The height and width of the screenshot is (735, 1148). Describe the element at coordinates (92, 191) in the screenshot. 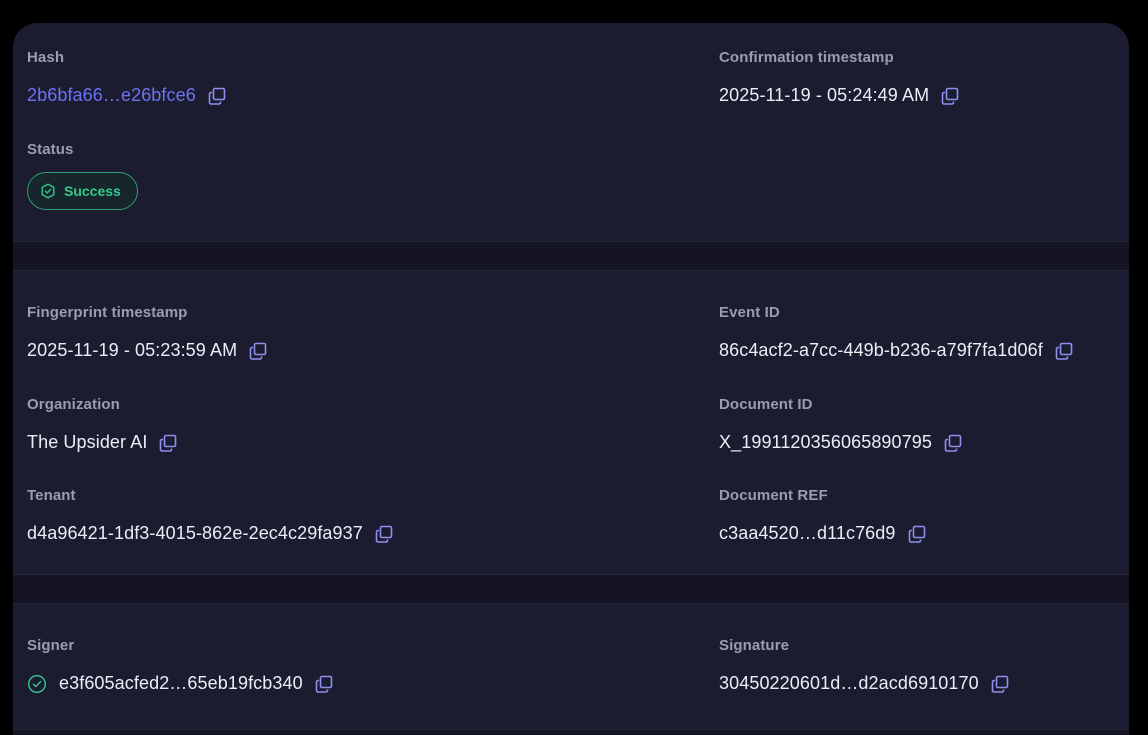

I see `status-badge-text: Success` at that location.